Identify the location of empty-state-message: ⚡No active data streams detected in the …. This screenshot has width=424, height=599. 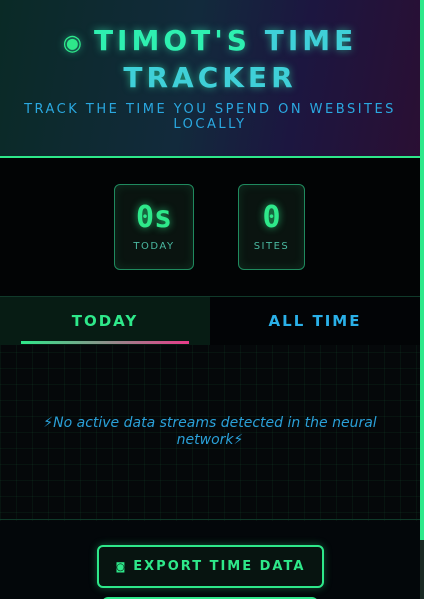
(210, 431).